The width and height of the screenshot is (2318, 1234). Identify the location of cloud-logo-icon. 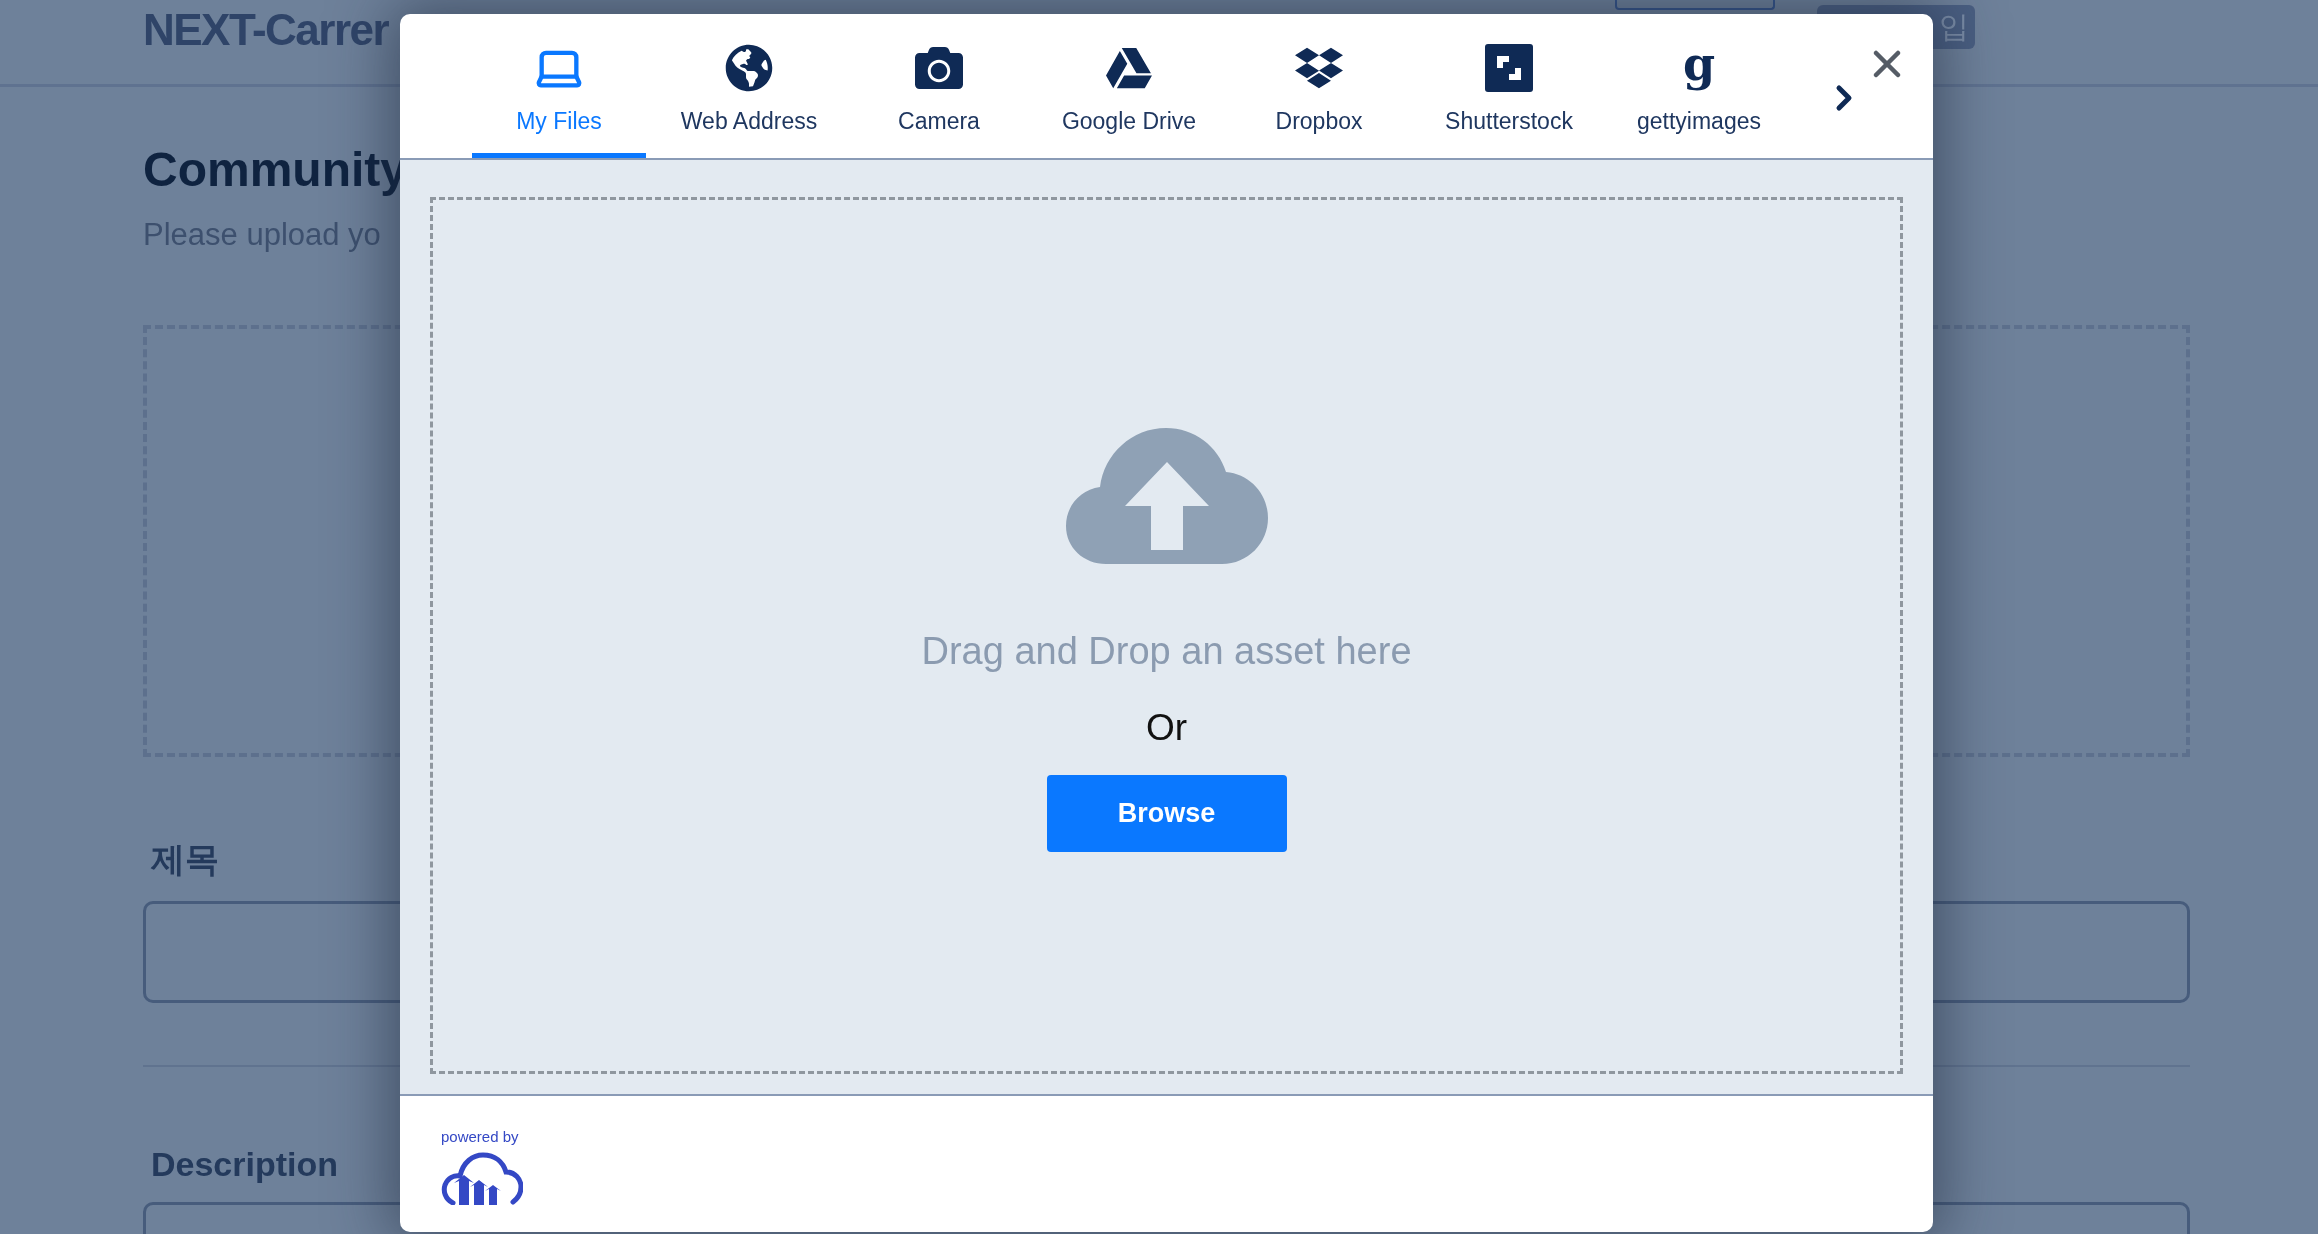
(482, 1178).